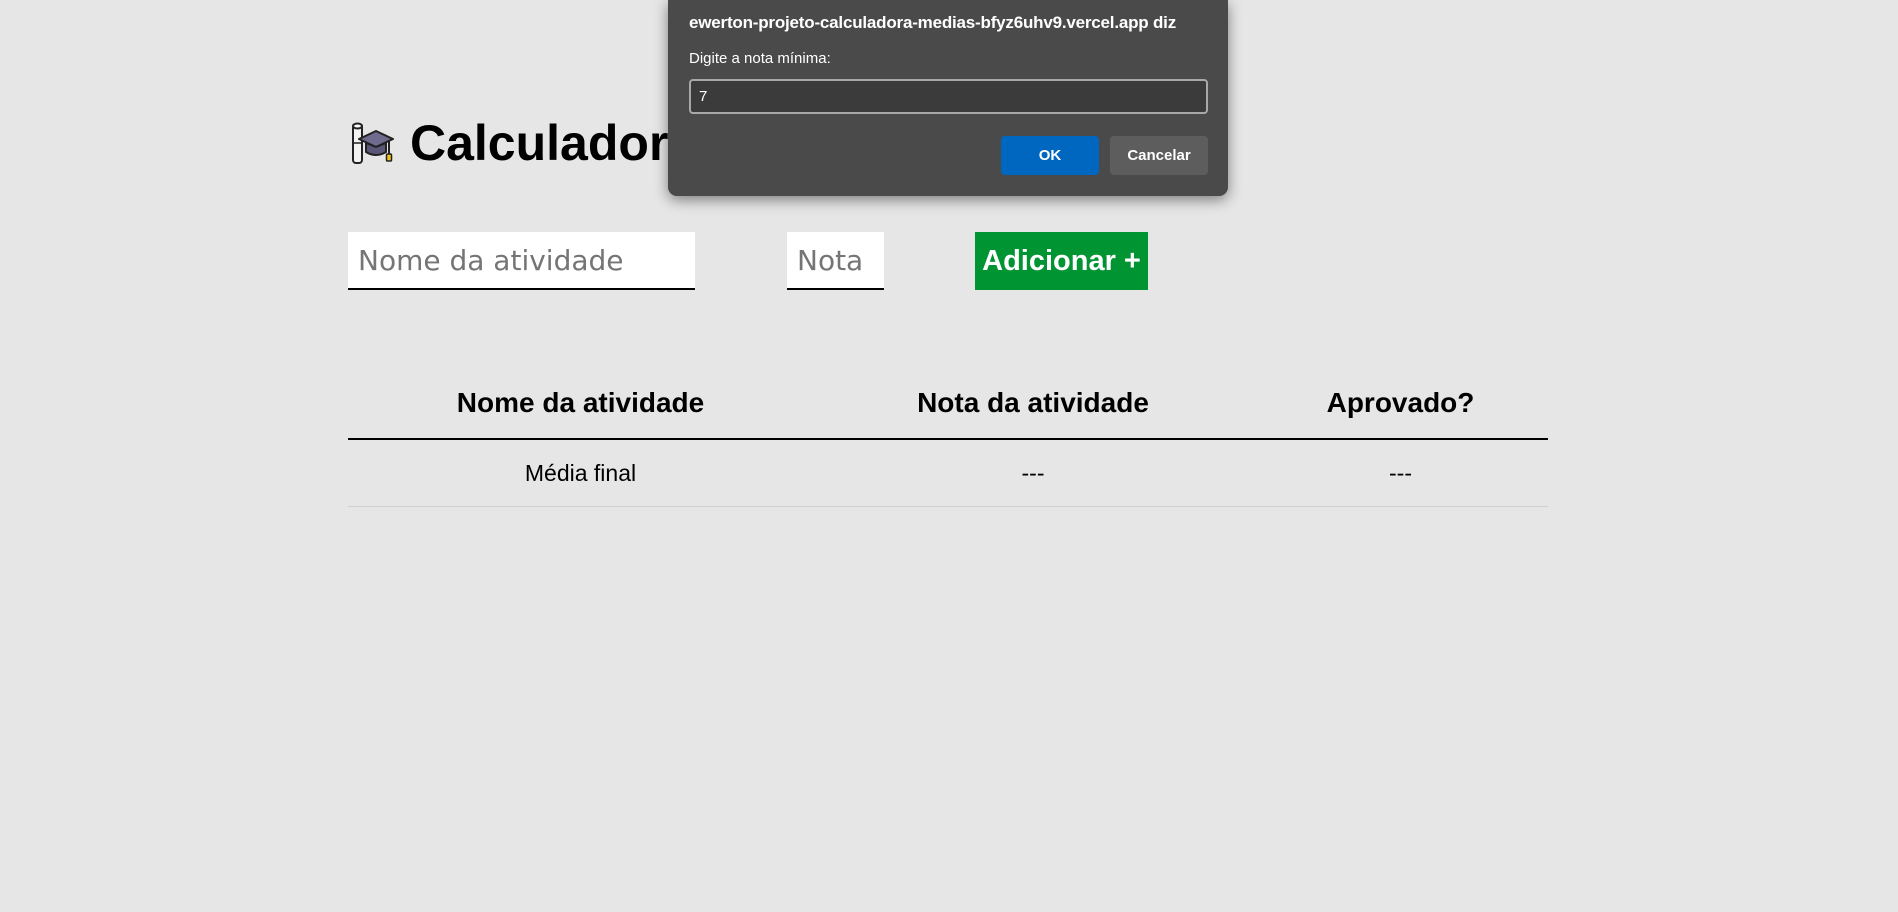 The image size is (1898, 912). Describe the element at coordinates (371, 143) in the screenshot. I see `graduation-cap-icon` at that location.